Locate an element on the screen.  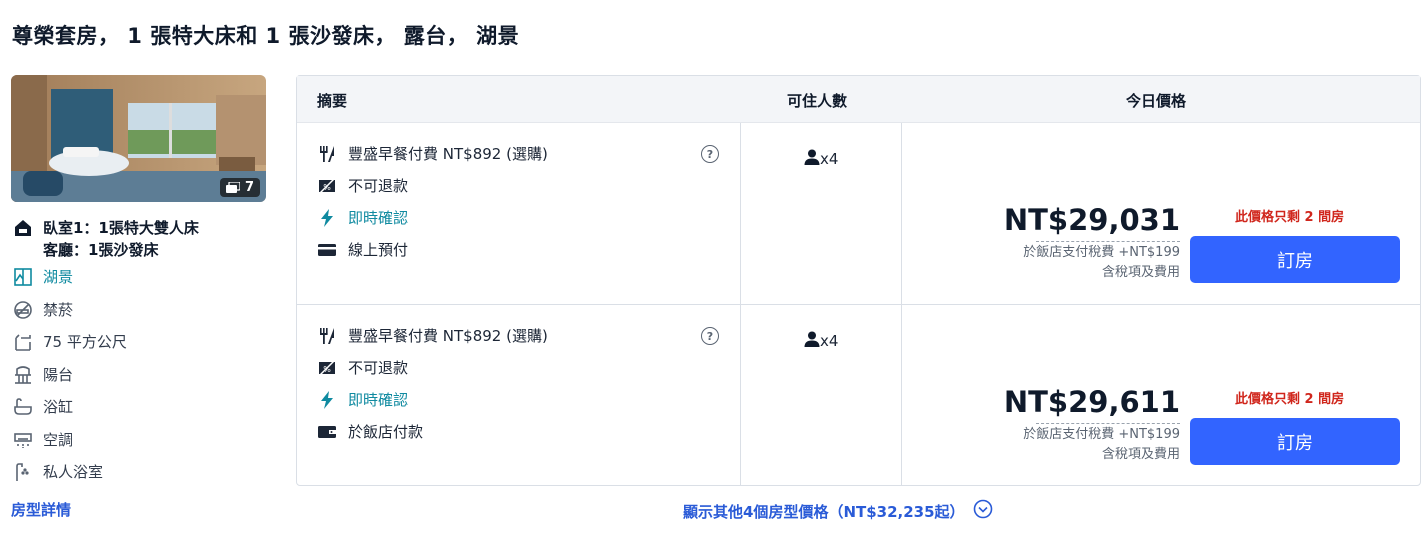
feature-size: 75 平方公尺 is located at coordinates (69, 342).